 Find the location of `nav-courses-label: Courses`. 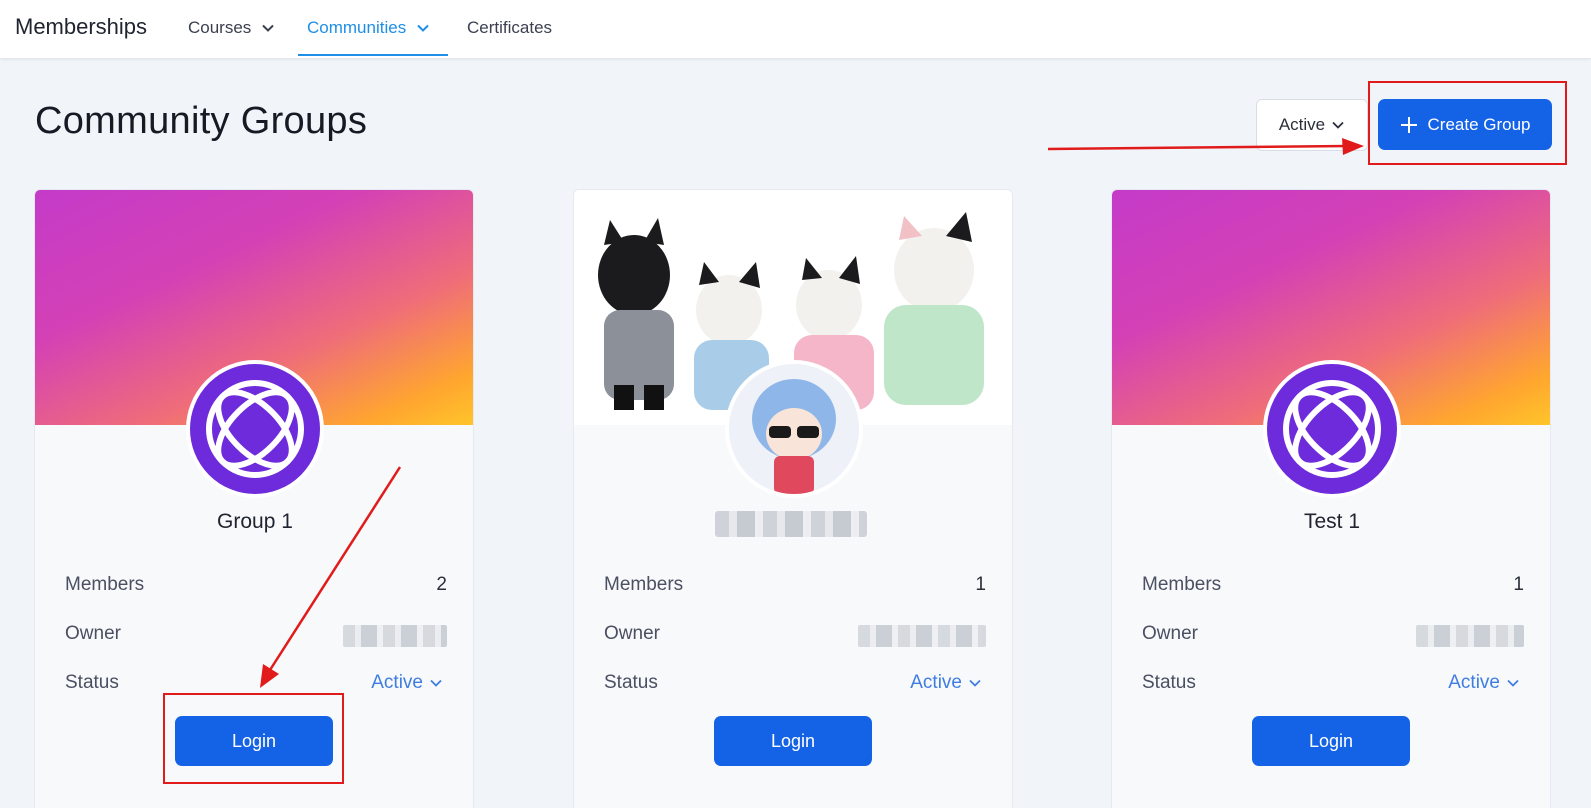

nav-courses-label: Courses is located at coordinates (220, 27).